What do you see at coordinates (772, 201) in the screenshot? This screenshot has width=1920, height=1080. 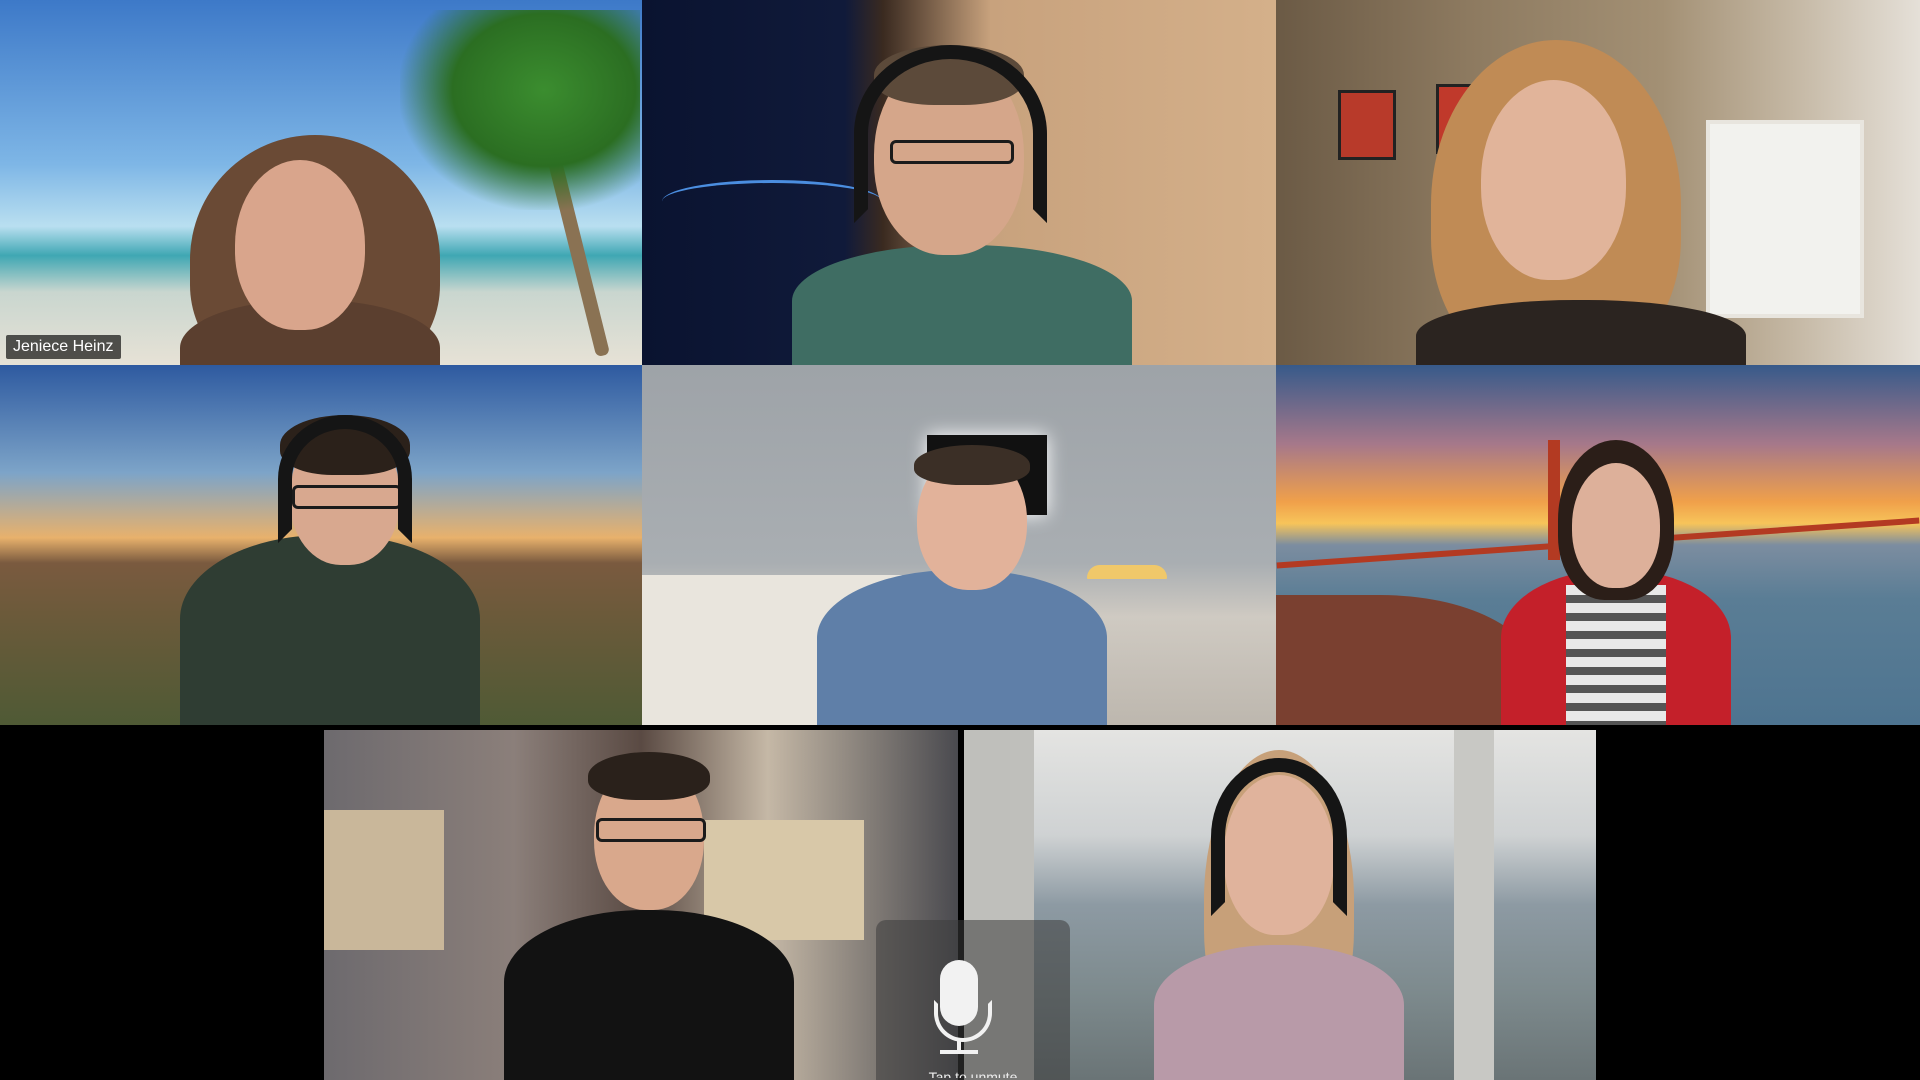 I see `earth-horizon` at bounding box center [772, 201].